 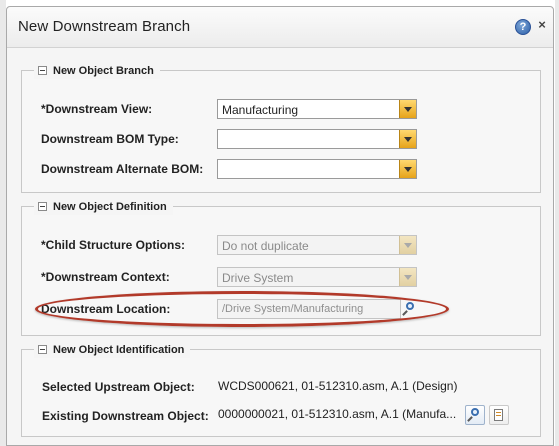 I want to click on help-icon: ?, so click(x=523, y=27).